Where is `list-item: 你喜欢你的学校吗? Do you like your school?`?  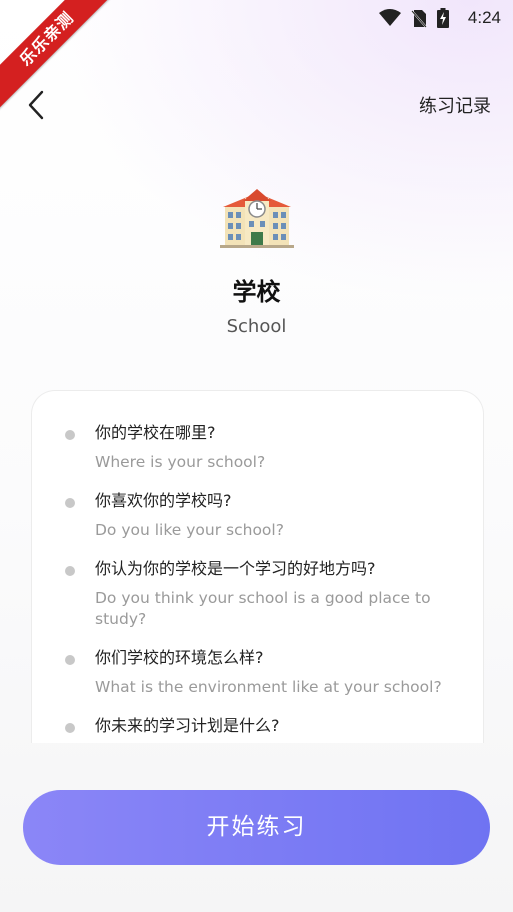
list-item: 你喜欢你的学校吗? Do you like your school? is located at coordinates (257, 515).